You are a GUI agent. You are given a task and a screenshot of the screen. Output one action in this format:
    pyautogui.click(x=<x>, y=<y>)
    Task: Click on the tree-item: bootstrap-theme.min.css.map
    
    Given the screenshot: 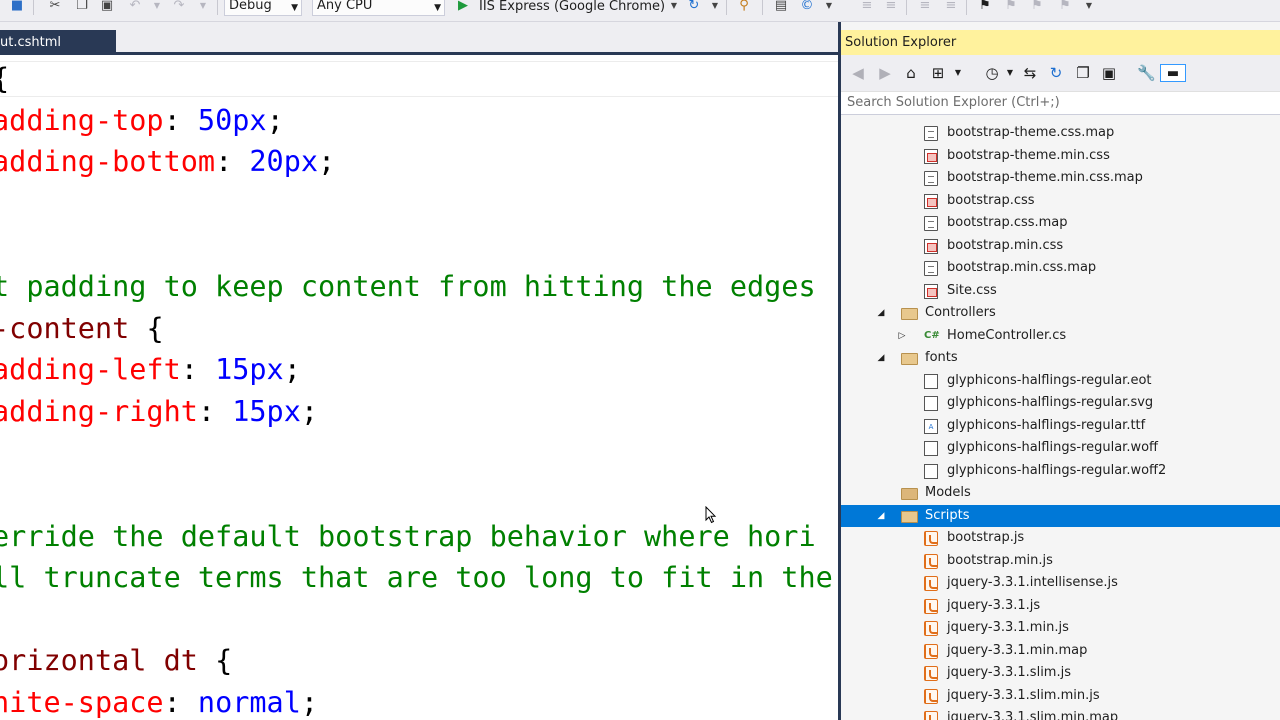 What is the action you would take?
    pyautogui.click(x=1060, y=178)
    